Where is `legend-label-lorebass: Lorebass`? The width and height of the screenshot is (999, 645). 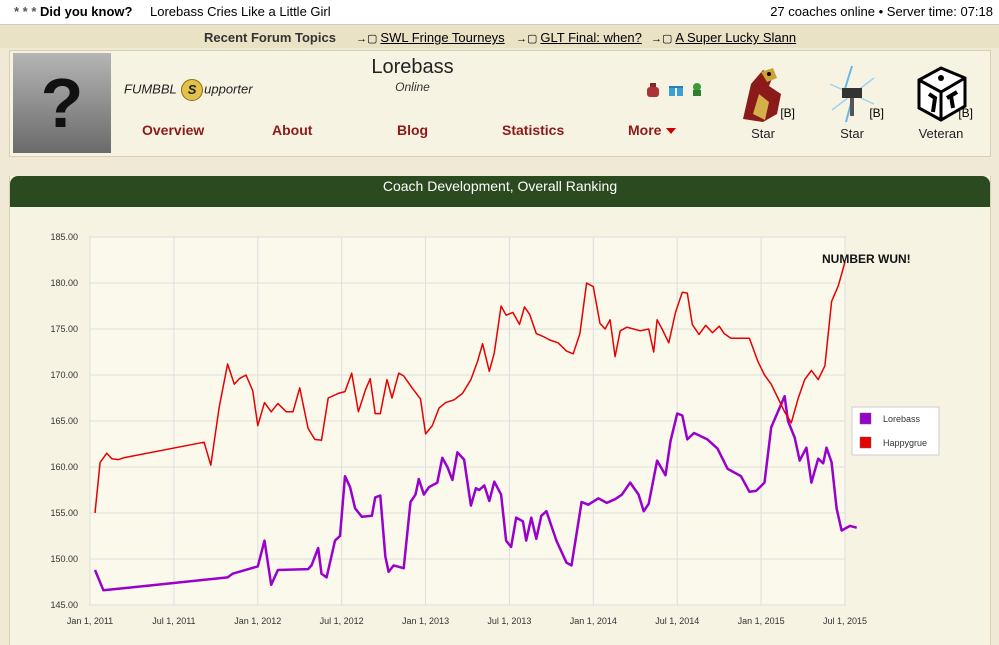
legend-label-lorebass: Lorebass is located at coordinates (902, 419).